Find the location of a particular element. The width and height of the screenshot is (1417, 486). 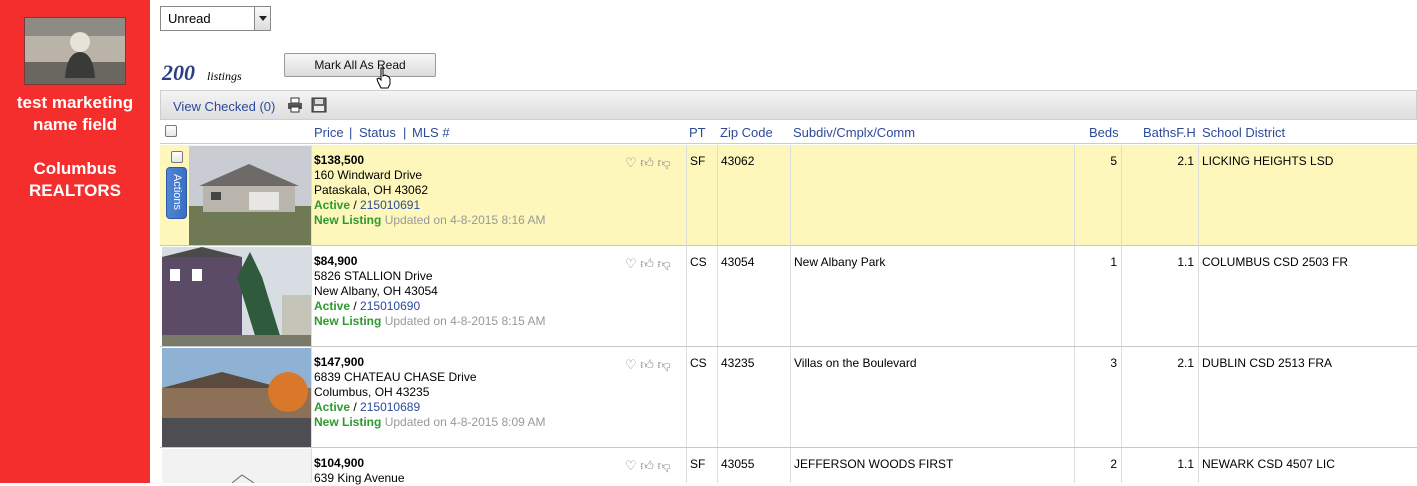

listing-address: 5826 STALLION Drive is located at coordinates (373, 276).